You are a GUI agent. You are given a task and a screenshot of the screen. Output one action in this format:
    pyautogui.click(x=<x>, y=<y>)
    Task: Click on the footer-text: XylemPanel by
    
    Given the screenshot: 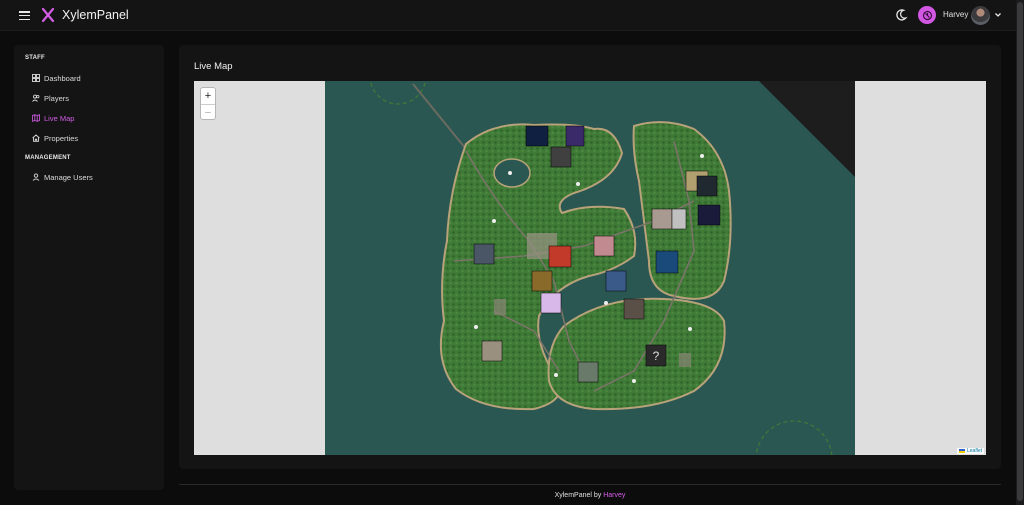 What is the action you would take?
    pyautogui.click(x=578, y=495)
    